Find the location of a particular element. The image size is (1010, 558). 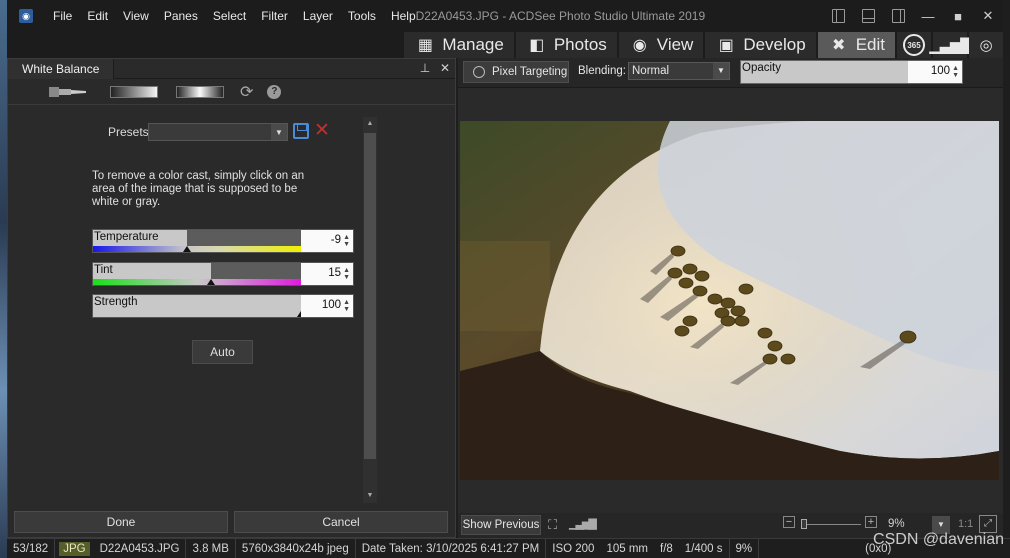

mode-tab-view: ◉ View is located at coordinates (661, 45).